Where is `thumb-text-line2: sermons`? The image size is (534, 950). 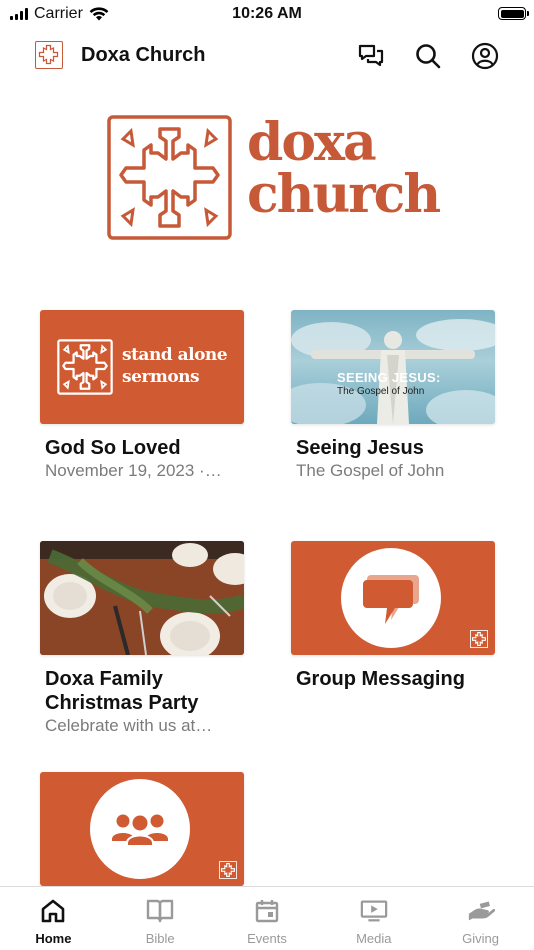 thumb-text-line2: sermons is located at coordinates (161, 377).